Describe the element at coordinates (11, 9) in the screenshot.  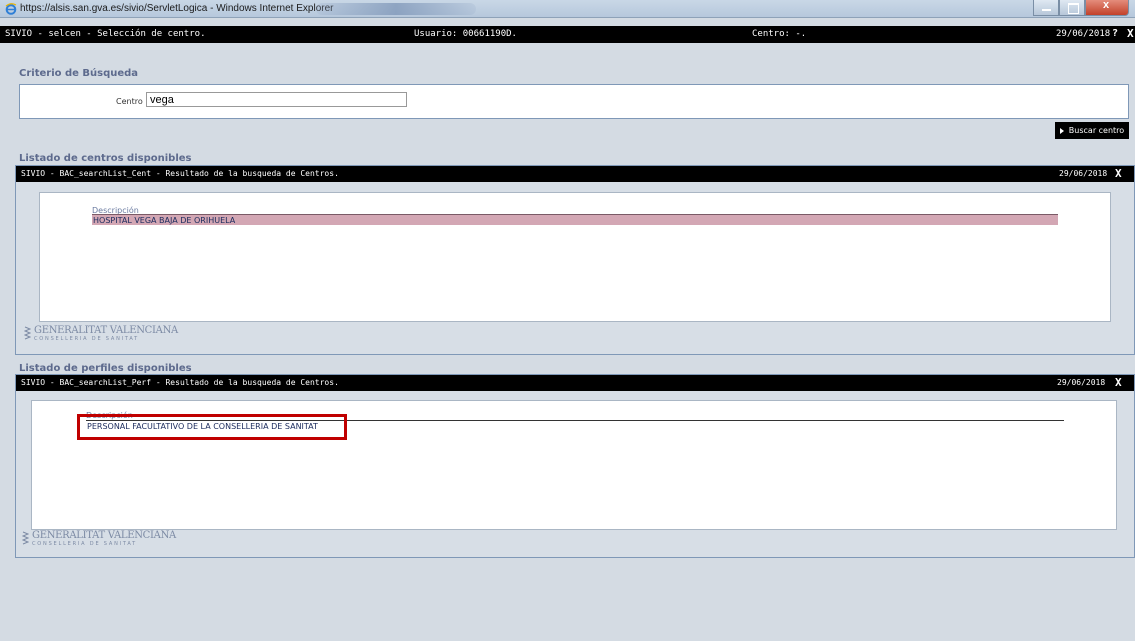
I see `internet-explorer-icon` at that location.